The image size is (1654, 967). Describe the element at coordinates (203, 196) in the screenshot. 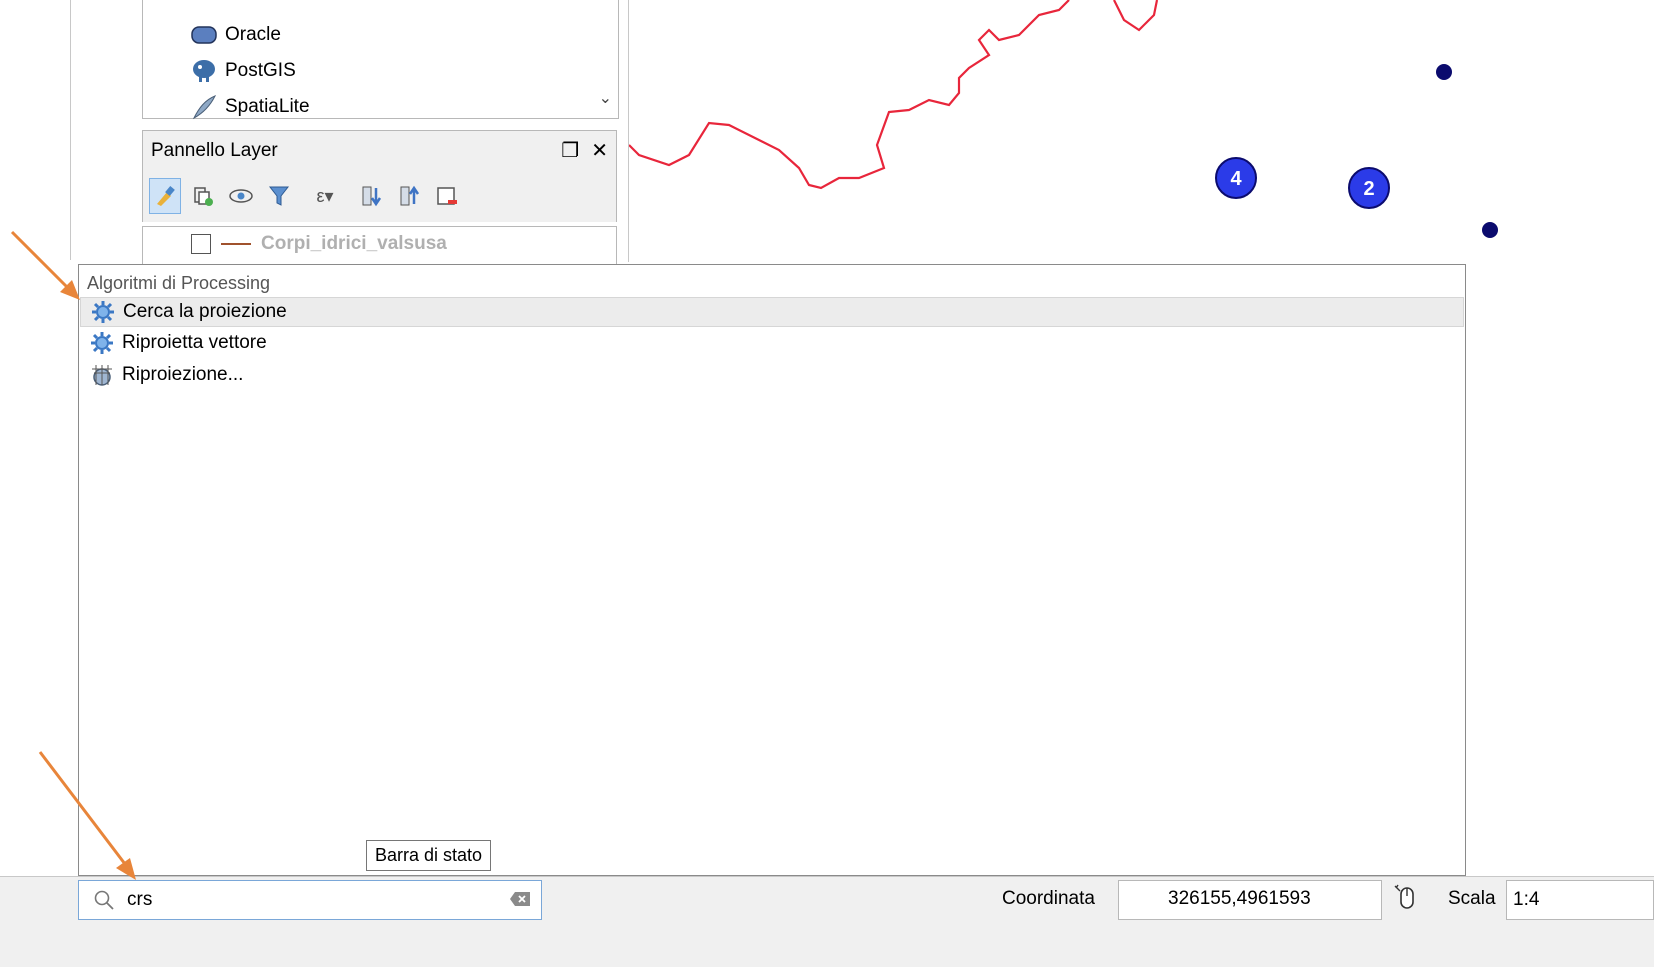

I see `add-group-icon` at that location.